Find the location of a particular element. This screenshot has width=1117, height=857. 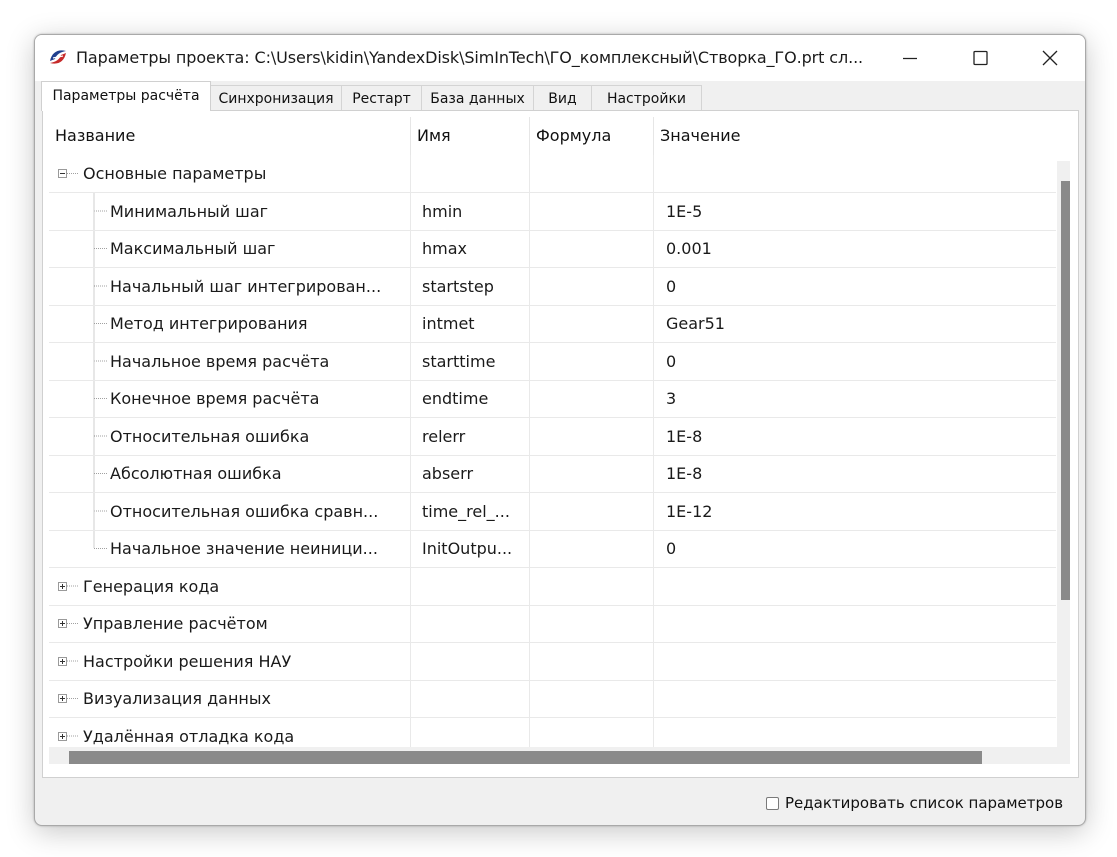

cell-var: hmax is located at coordinates (470, 248).